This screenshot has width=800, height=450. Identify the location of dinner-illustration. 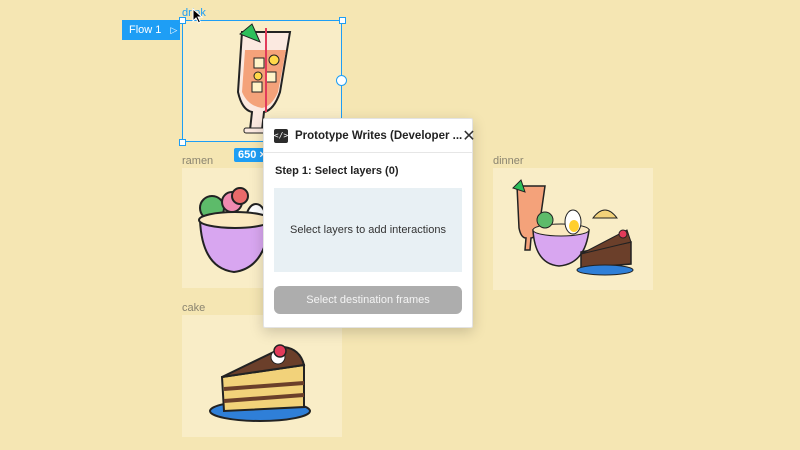
(573, 227).